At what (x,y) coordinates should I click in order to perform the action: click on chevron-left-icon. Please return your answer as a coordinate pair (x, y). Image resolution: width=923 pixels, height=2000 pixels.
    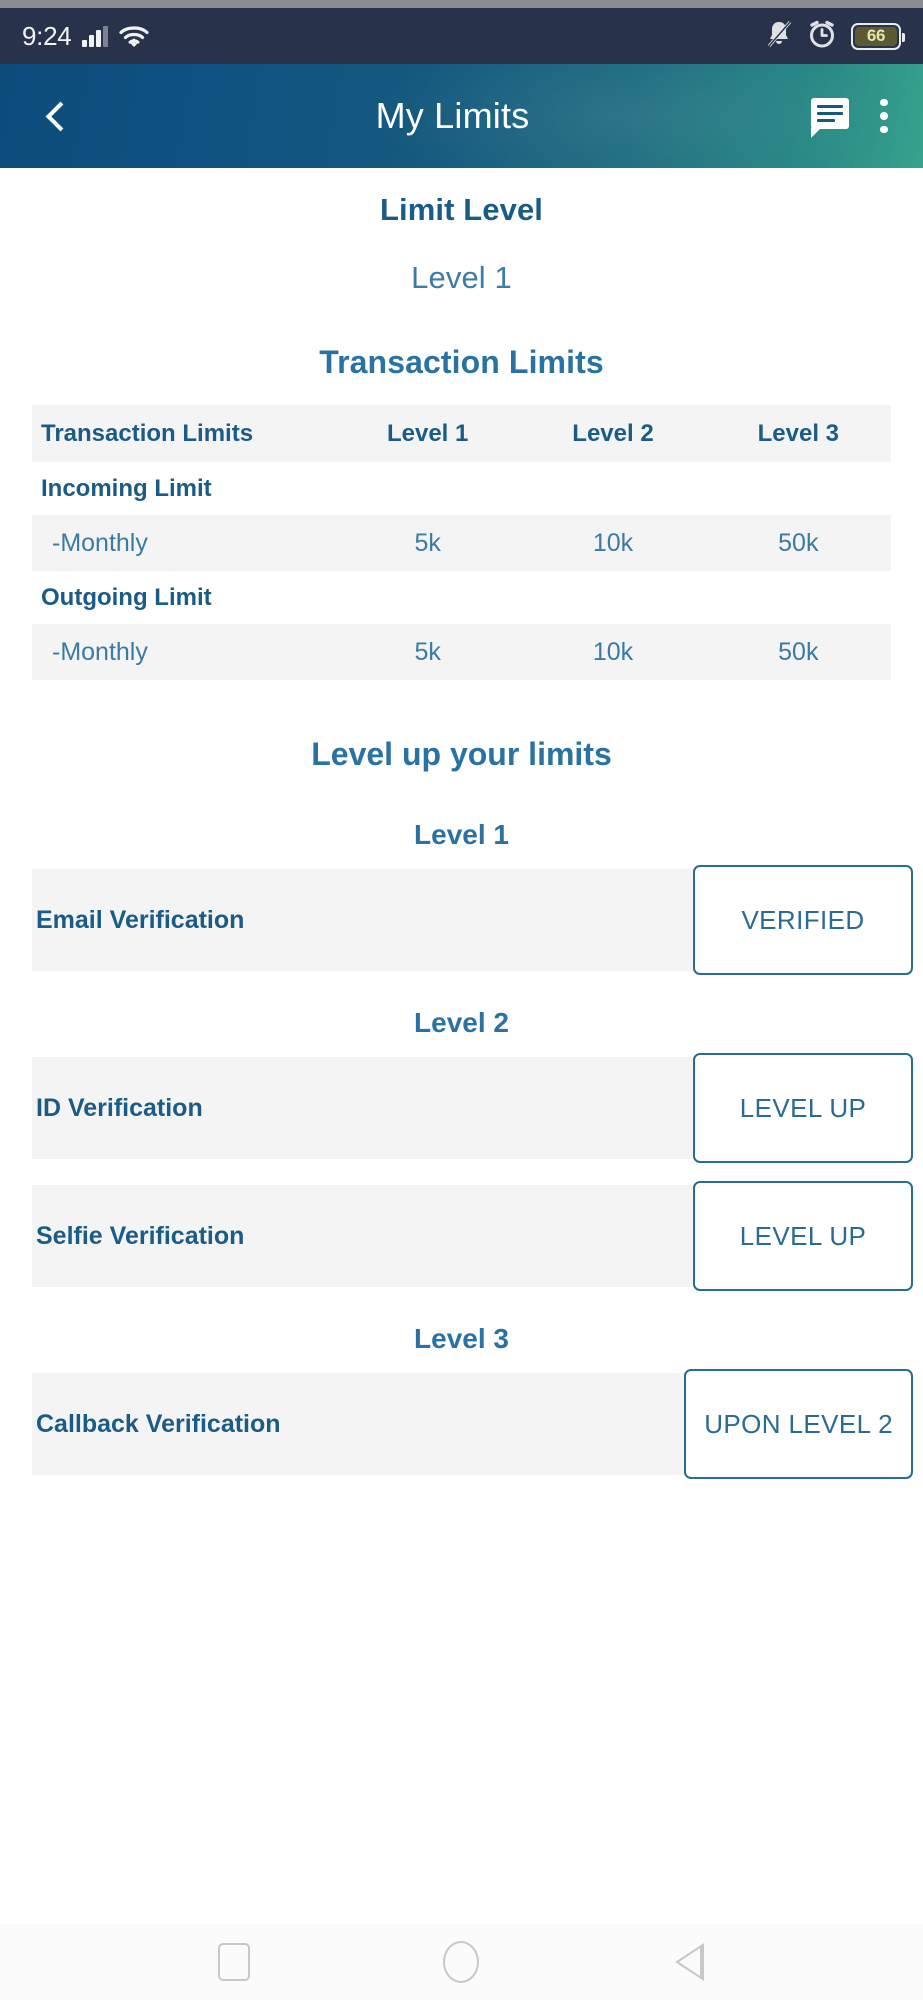
    Looking at the image, I should click on (60, 116).